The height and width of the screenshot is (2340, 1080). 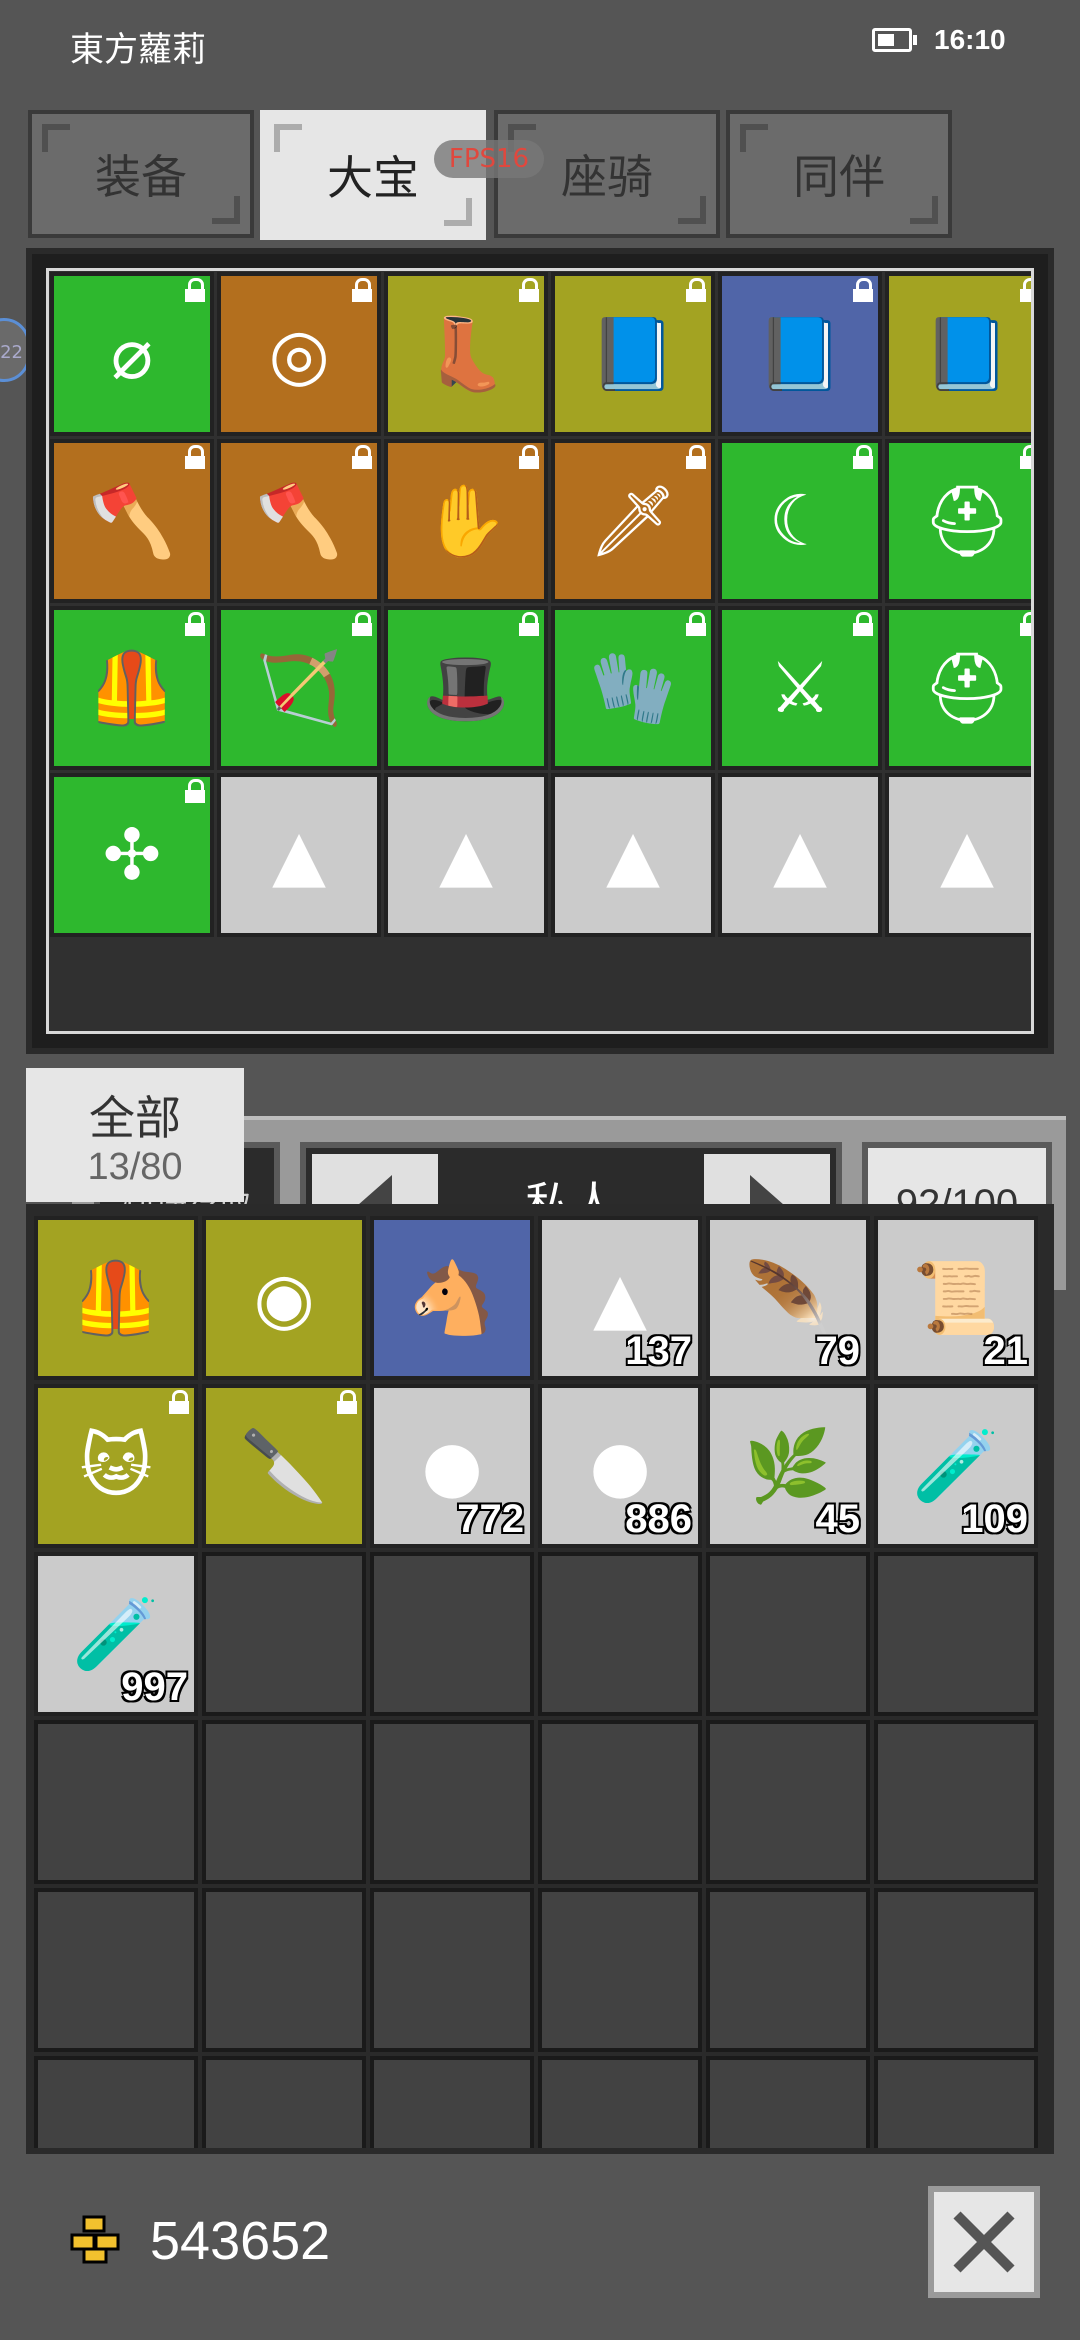 I want to click on portrait-card-icon: 🐴, so click(x=452, y=1297).